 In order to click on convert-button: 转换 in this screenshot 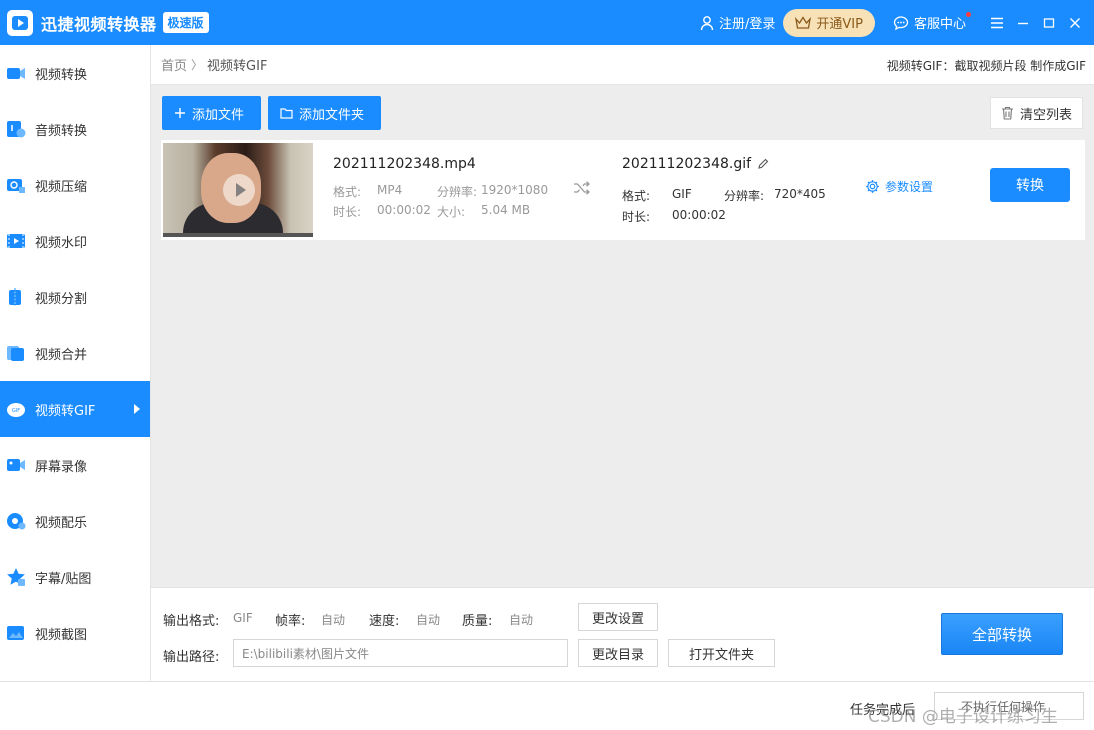, I will do `click(1030, 185)`.